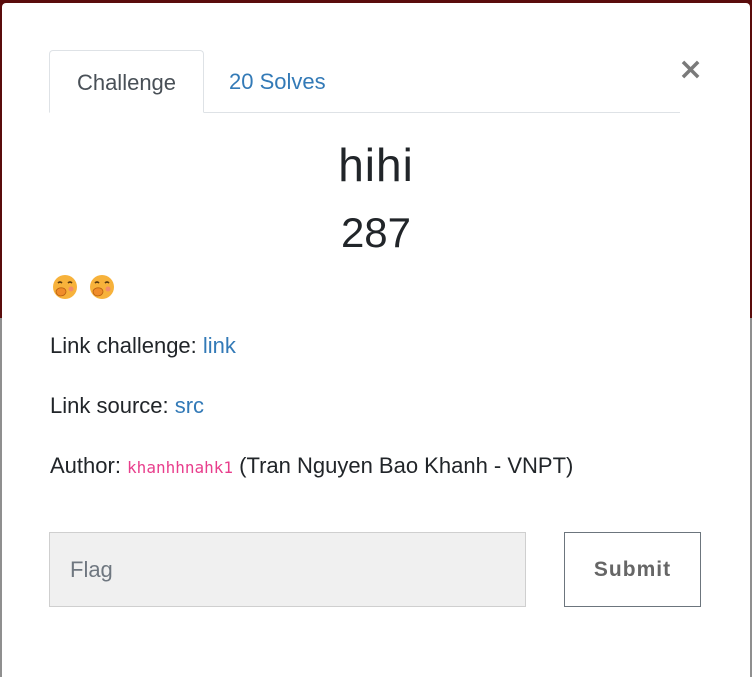 The image size is (752, 677). Describe the element at coordinates (126, 345) in the screenshot. I see `link-challenge-label: Link challenge:` at that location.